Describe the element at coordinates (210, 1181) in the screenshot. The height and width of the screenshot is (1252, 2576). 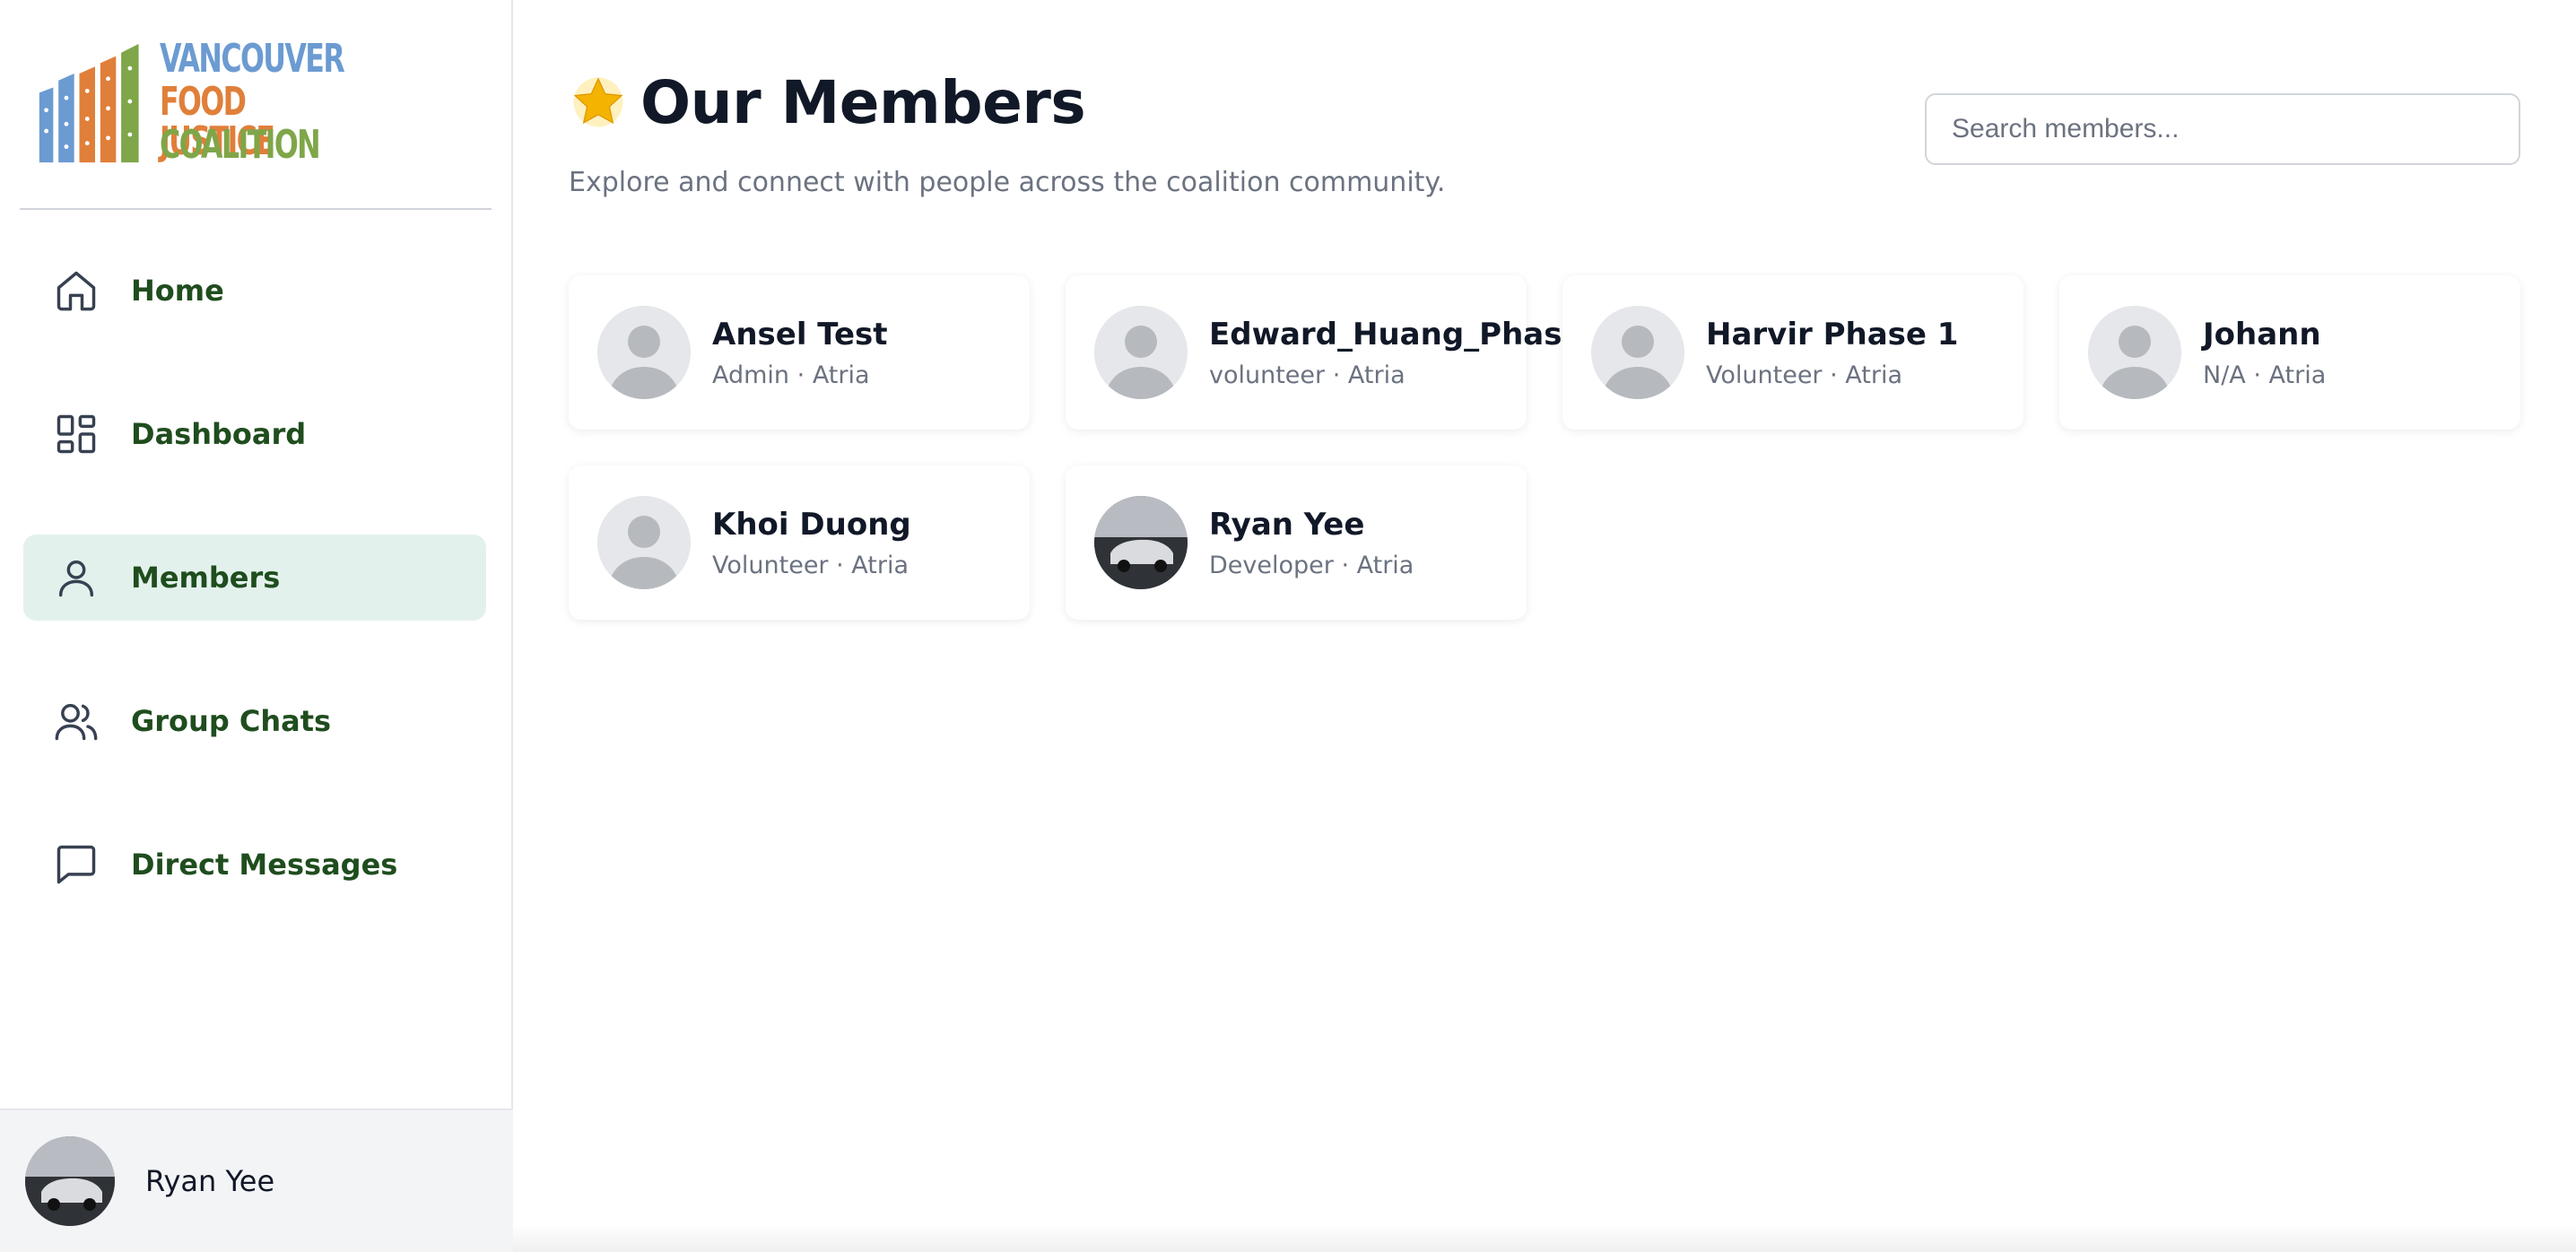
I see `current-user-name: Ryan Yee` at that location.